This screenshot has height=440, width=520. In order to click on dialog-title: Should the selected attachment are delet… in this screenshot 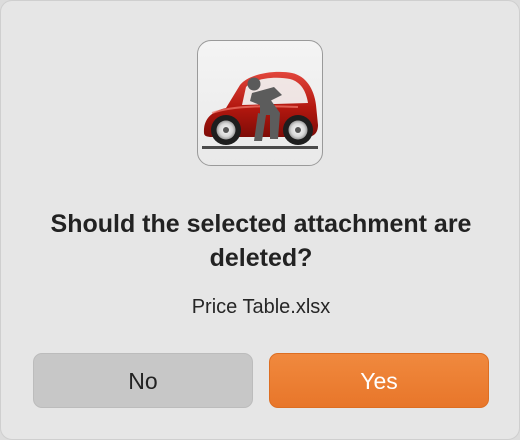, I will do `click(261, 241)`.